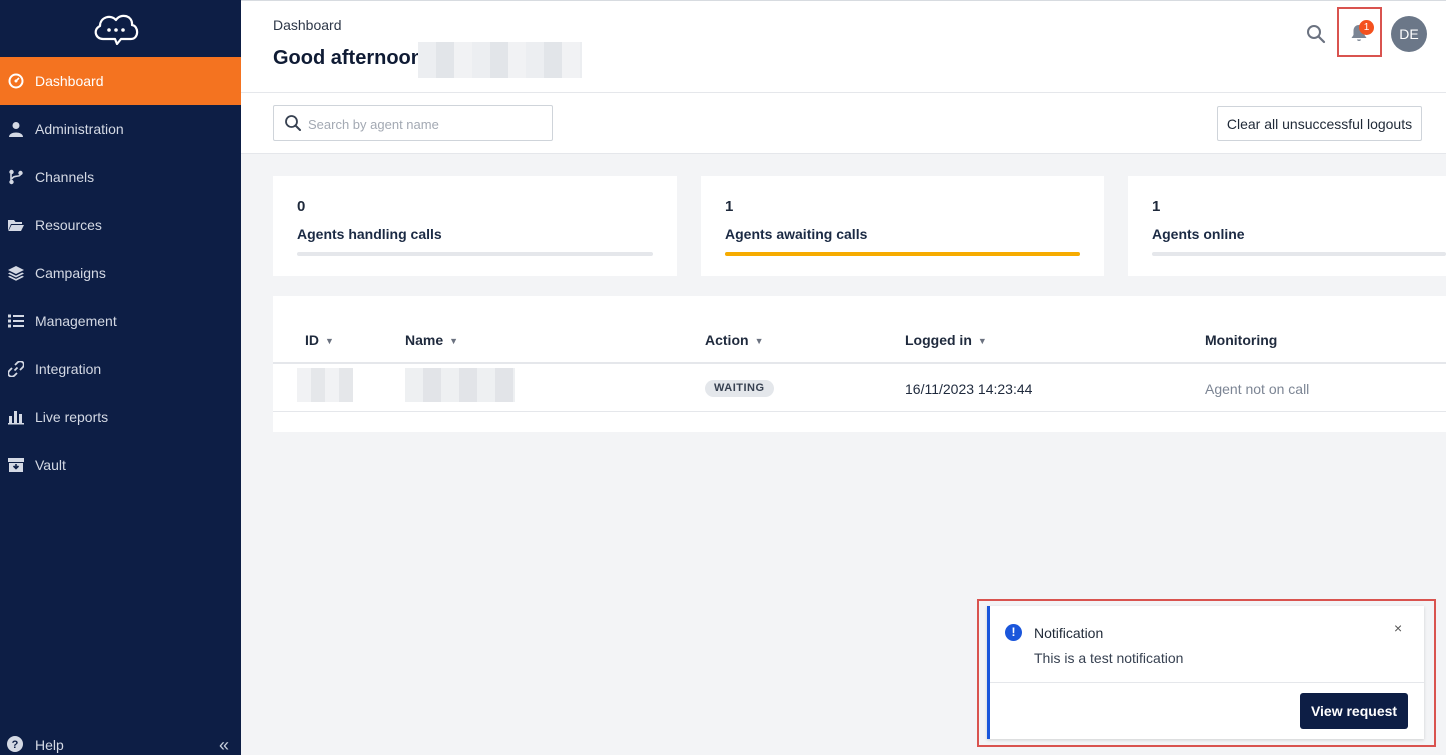 This screenshot has width=1446, height=755. What do you see at coordinates (1354, 711) in the screenshot?
I see `view-request-button: View request` at bounding box center [1354, 711].